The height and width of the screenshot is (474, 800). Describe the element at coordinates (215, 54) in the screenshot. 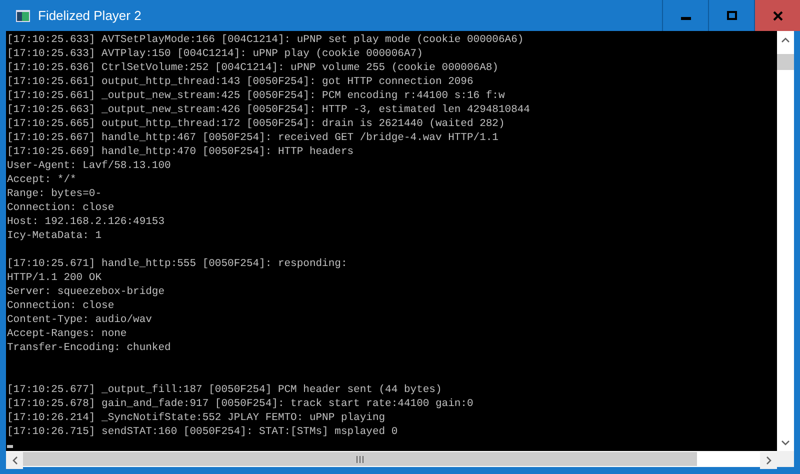

I see `log-line: [17:10:25.633] AVTPlay:150 [004C1214]: uPNP play (cookie 000006A7)` at that location.